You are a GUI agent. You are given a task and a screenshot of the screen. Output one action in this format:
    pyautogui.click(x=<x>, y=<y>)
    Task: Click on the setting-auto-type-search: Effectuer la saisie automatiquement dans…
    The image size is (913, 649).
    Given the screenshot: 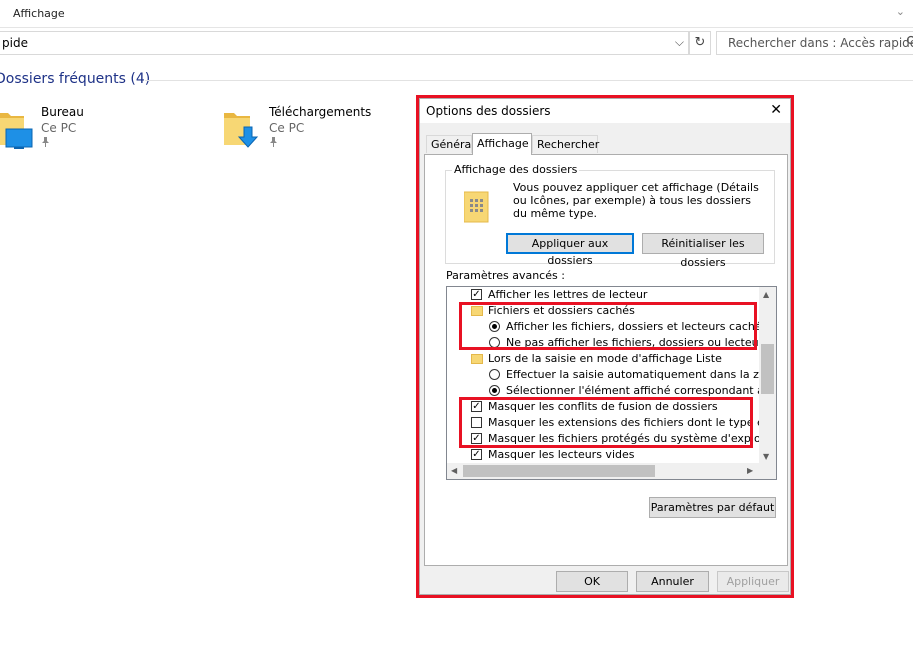 What is the action you would take?
    pyautogui.click(x=625, y=375)
    